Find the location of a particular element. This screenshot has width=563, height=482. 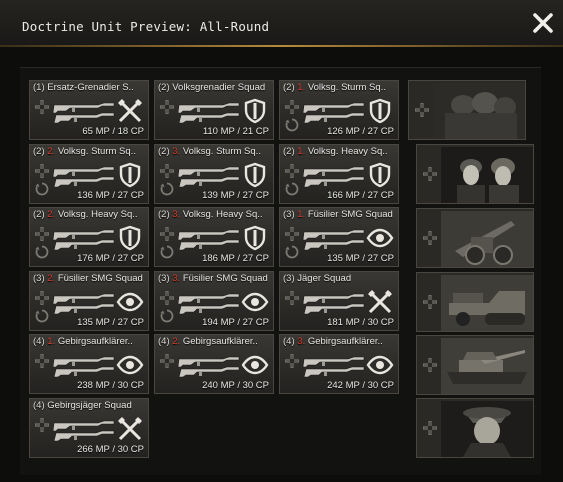

unit-card: (3) 1. Füsilier SMG Squad 135 MP / 27 CP is located at coordinates (339, 237).